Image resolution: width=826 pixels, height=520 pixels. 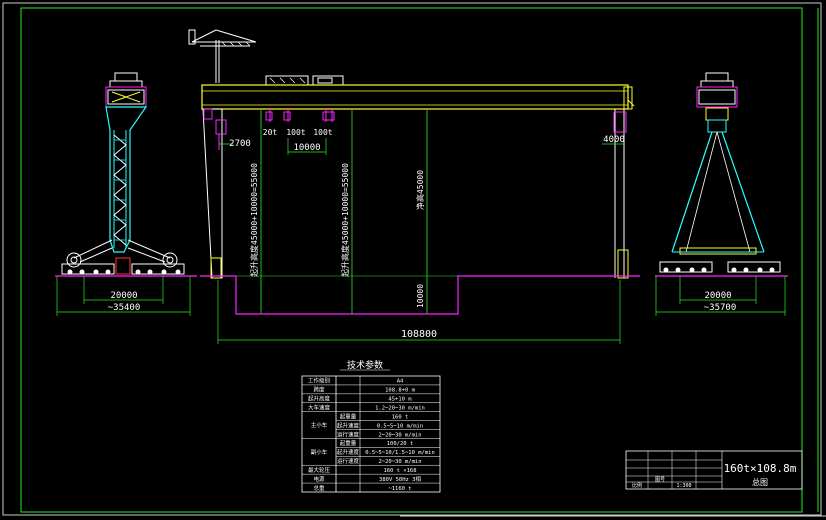 I want to click on spec-row-label: 跨度, so click(x=319, y=390).